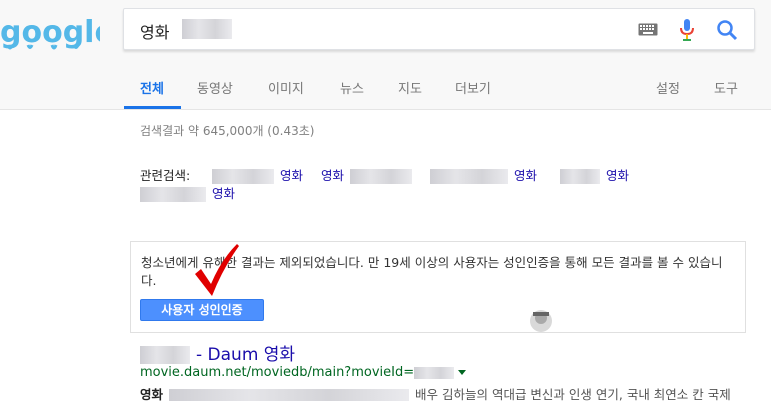  What do you see at coordinates (385, 91) in the screenshot?
I see `search-tabs: 전체 동영상 이미지 뉴스 지도 더보기 설정 도구` at bounding box center [385, 91].